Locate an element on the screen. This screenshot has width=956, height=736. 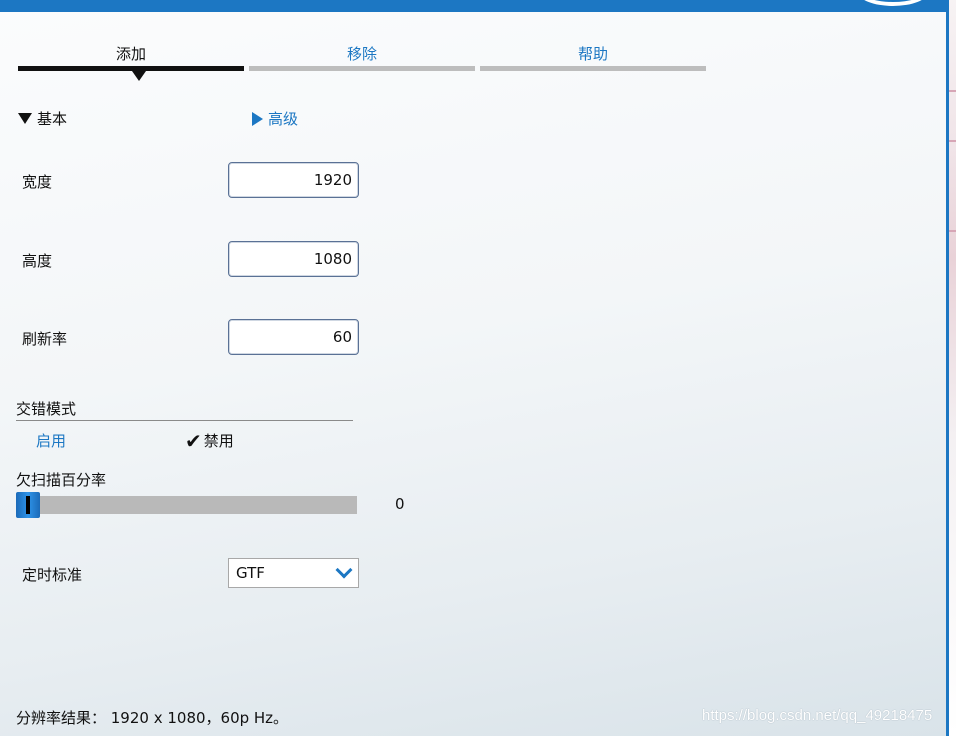
refresh-rate-input is located at coordinates (293, 337).